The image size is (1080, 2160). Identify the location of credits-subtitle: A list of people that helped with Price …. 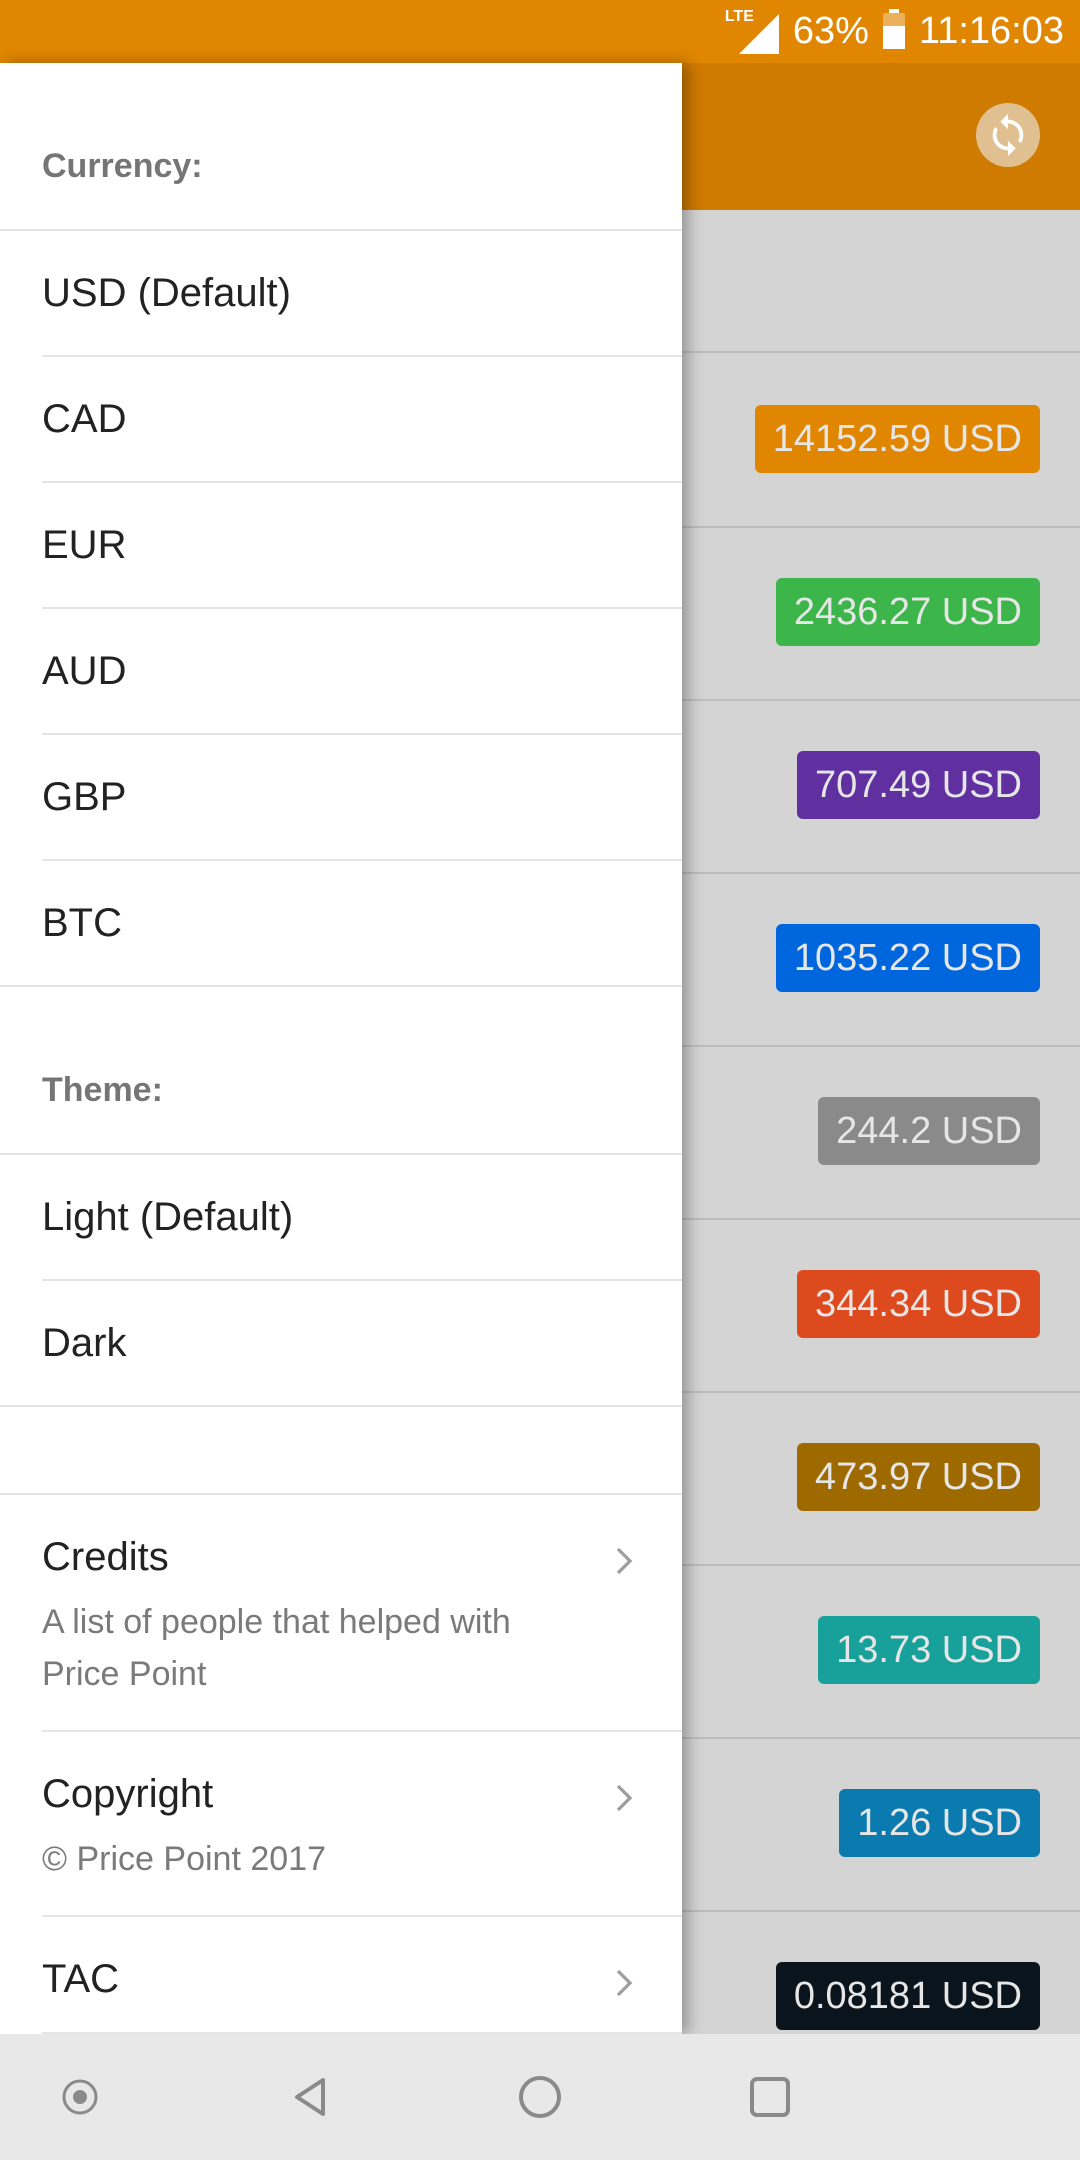
(276, 1648).